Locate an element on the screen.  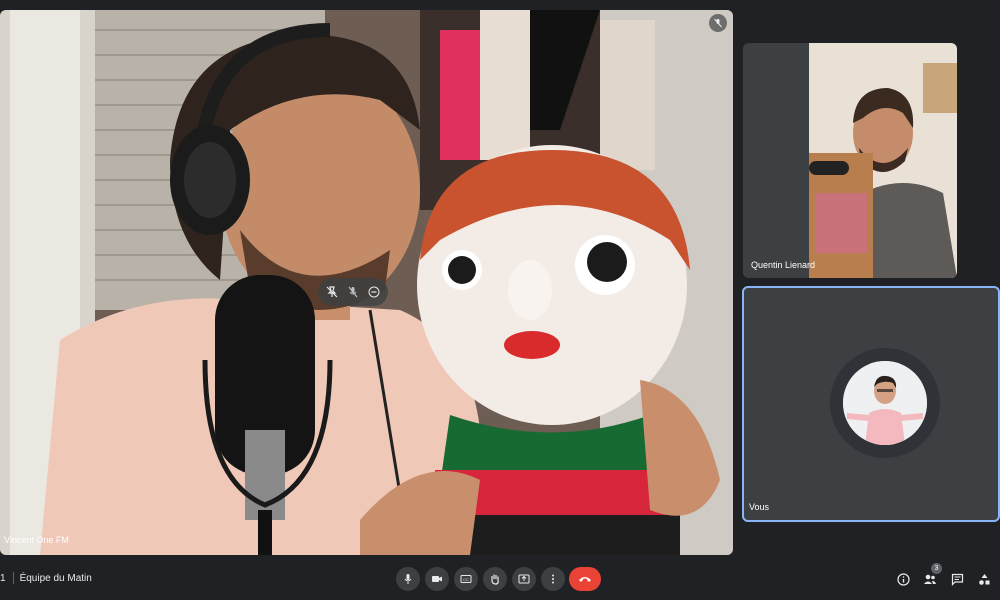
present-icon is located at coordinates (524, 579).